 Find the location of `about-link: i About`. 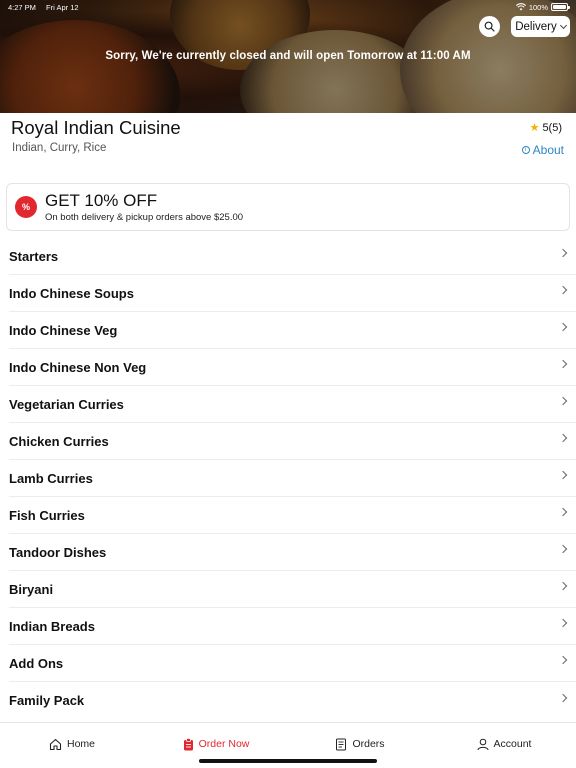

about-link: i About is located at coordinates (542, 150).